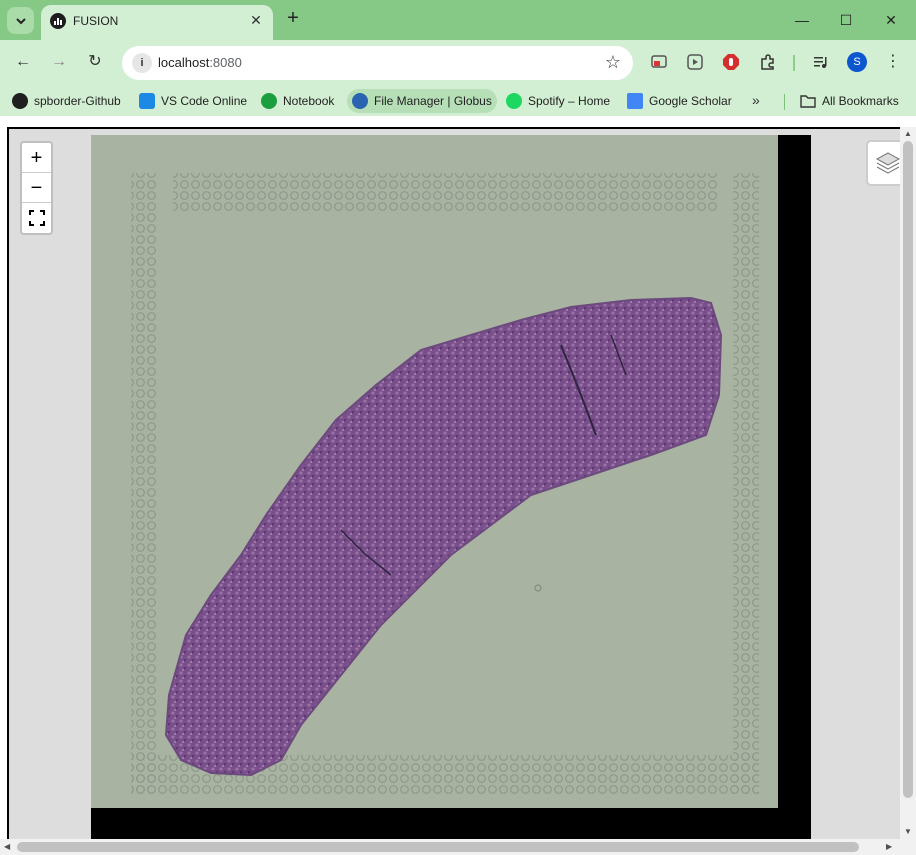 This screenshot has height=855, width=916. What do you see at coordinates (690, 101) in the screenshot?
I see `bookmark-label: Google Scholar` at bounding box center [690, 101].